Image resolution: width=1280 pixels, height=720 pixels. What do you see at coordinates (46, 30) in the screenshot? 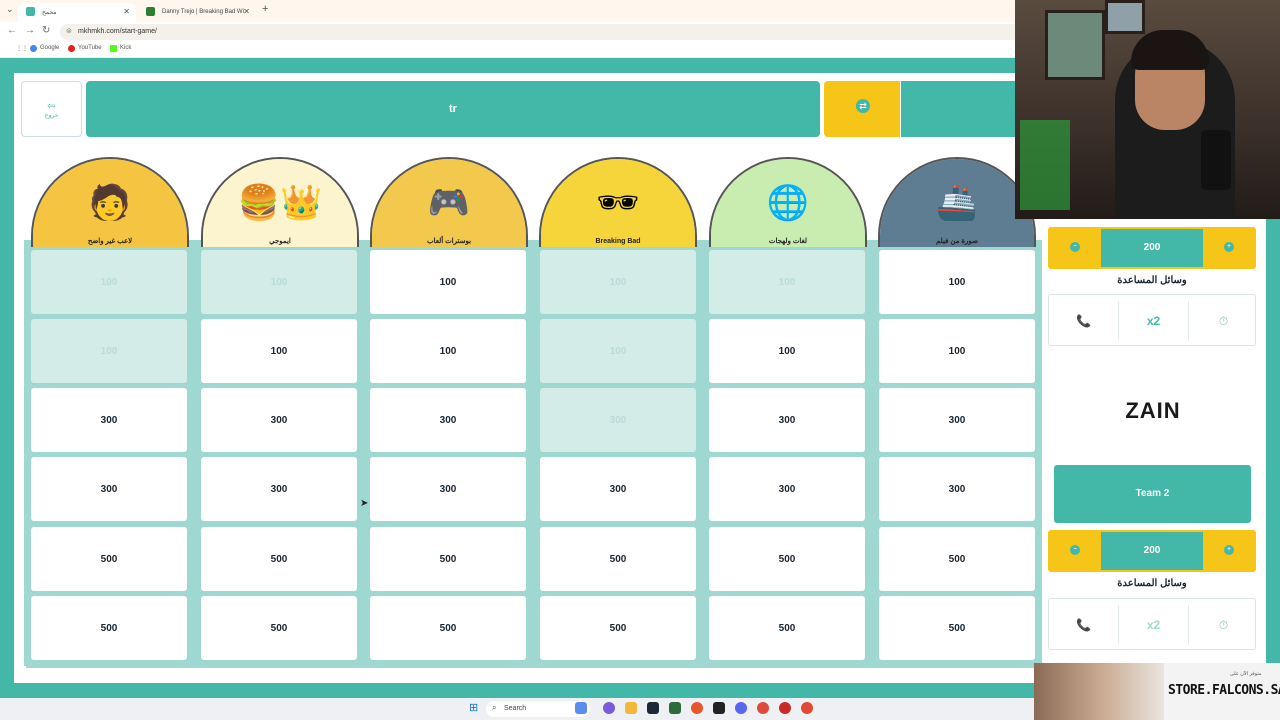
I see `reload-icon: ↻` at bounding box center [46, 30].